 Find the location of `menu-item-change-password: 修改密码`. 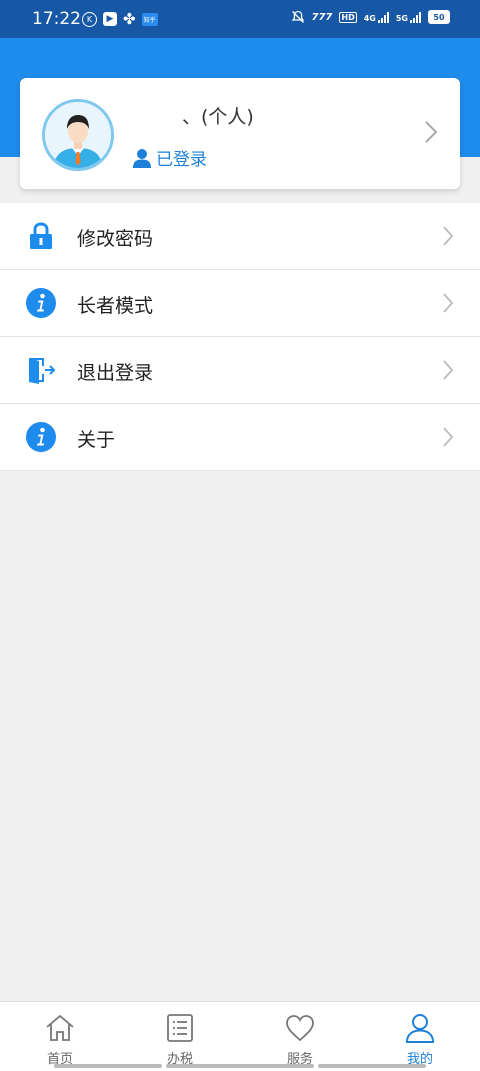

menu-item-change-password: 修改密码 is located at coordinates (240, 236).